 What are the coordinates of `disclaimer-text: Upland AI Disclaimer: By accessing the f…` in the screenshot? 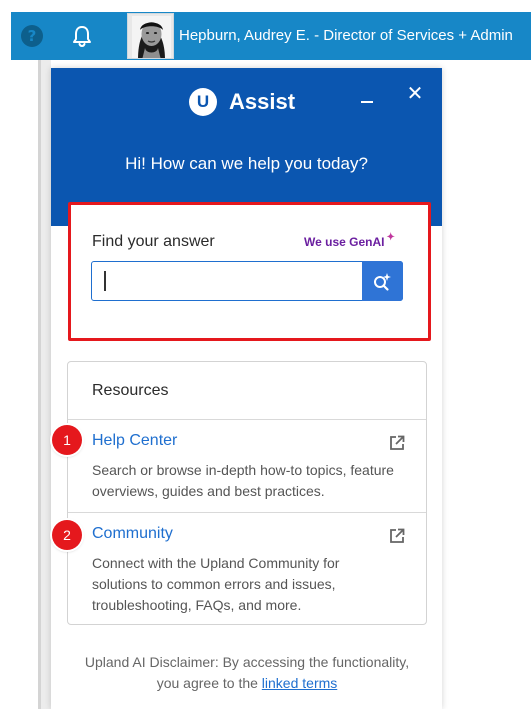 It's located at (247, 672).